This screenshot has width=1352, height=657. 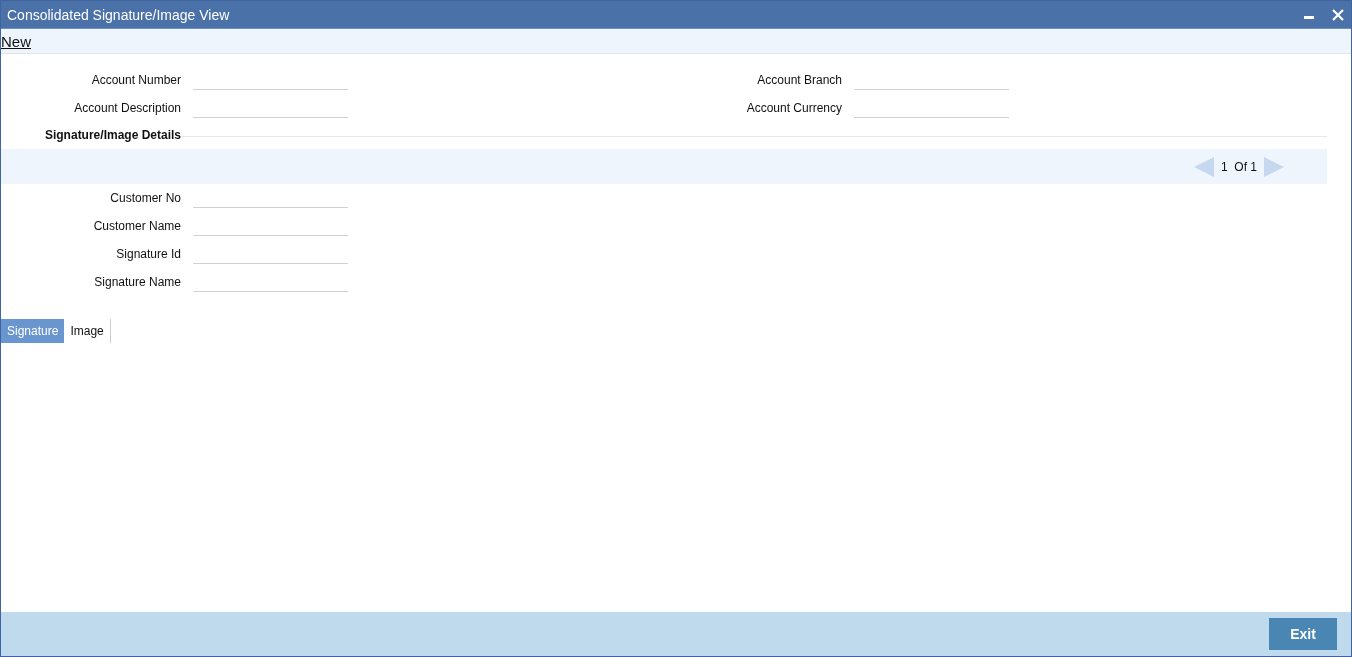 What do you see at coordinates (16, 41) in the screenshot?
I see `new-link: New` at bounding box center [16, 41].